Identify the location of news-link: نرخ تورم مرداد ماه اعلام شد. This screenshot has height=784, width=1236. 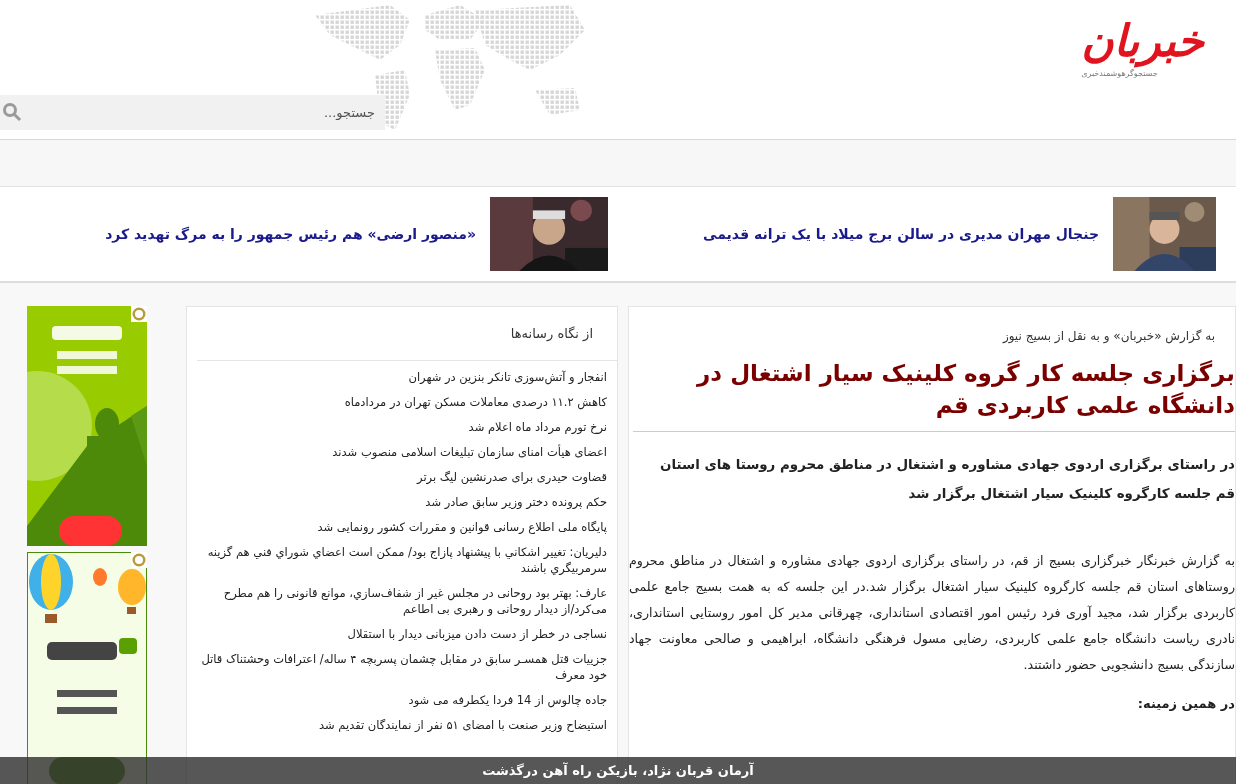
(402, 427).